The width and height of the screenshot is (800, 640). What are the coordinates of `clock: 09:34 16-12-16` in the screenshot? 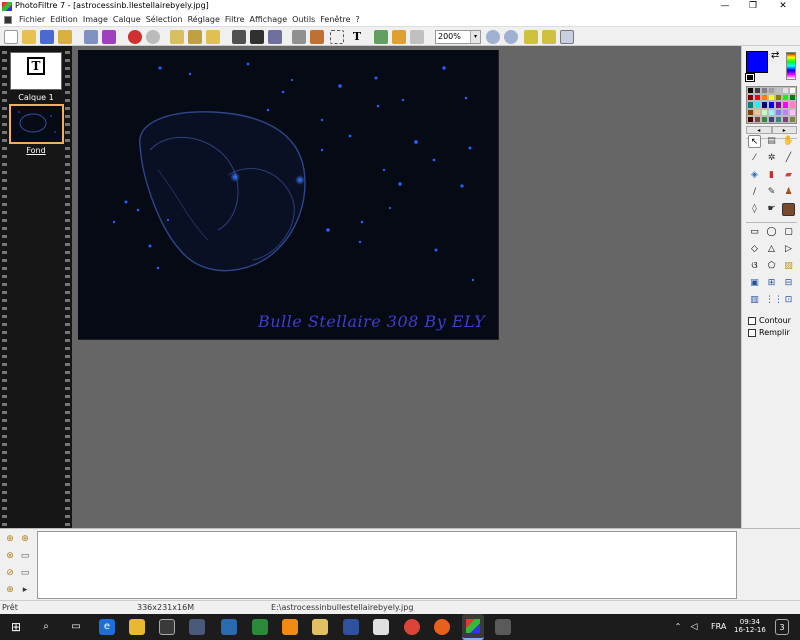 It's located at (750, 626).